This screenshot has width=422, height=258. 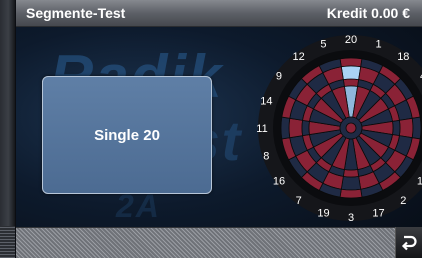 I want to click on segment-number-label: 1, so click(x=378, y=44).